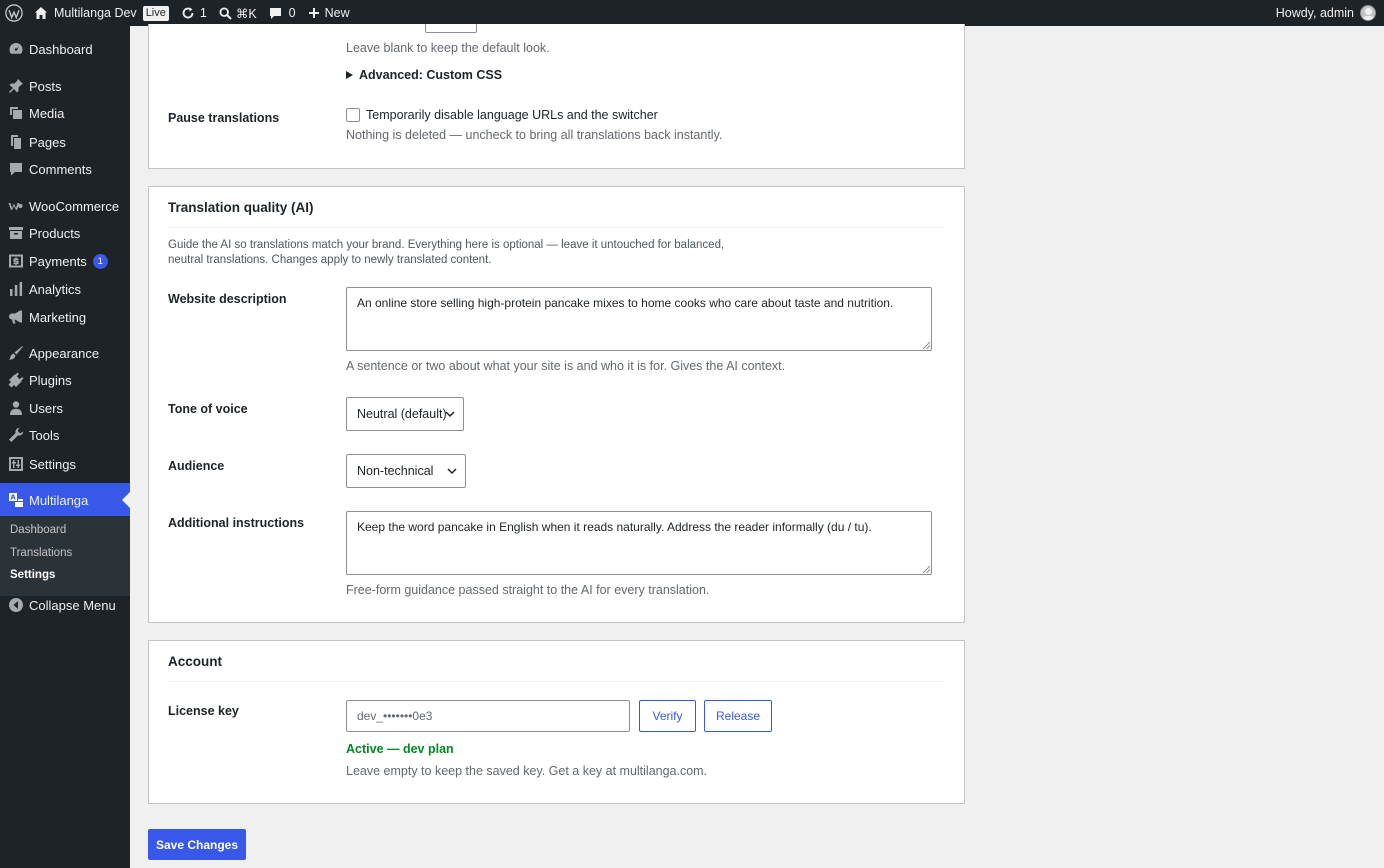 The width and height of the screenshot is (1384, 868). What do you see at coordinates (224, 118) in the screenshot?
I see `pause-translations-label: Pause translations` at bounding box center [224, 118].